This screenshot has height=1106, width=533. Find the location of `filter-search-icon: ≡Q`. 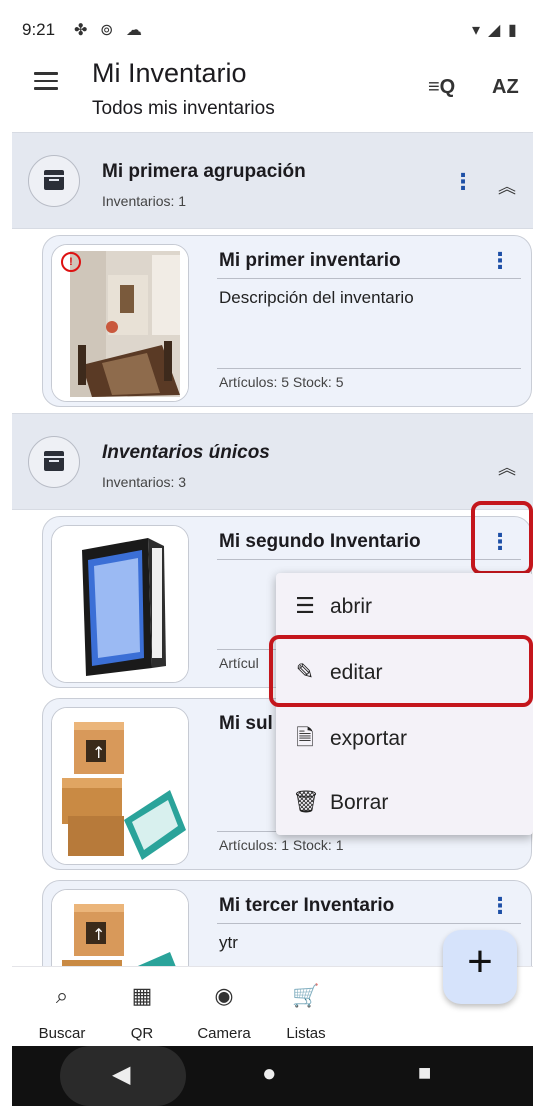

filter-search-icon: ≡Q is located at coordinates (441, 87).